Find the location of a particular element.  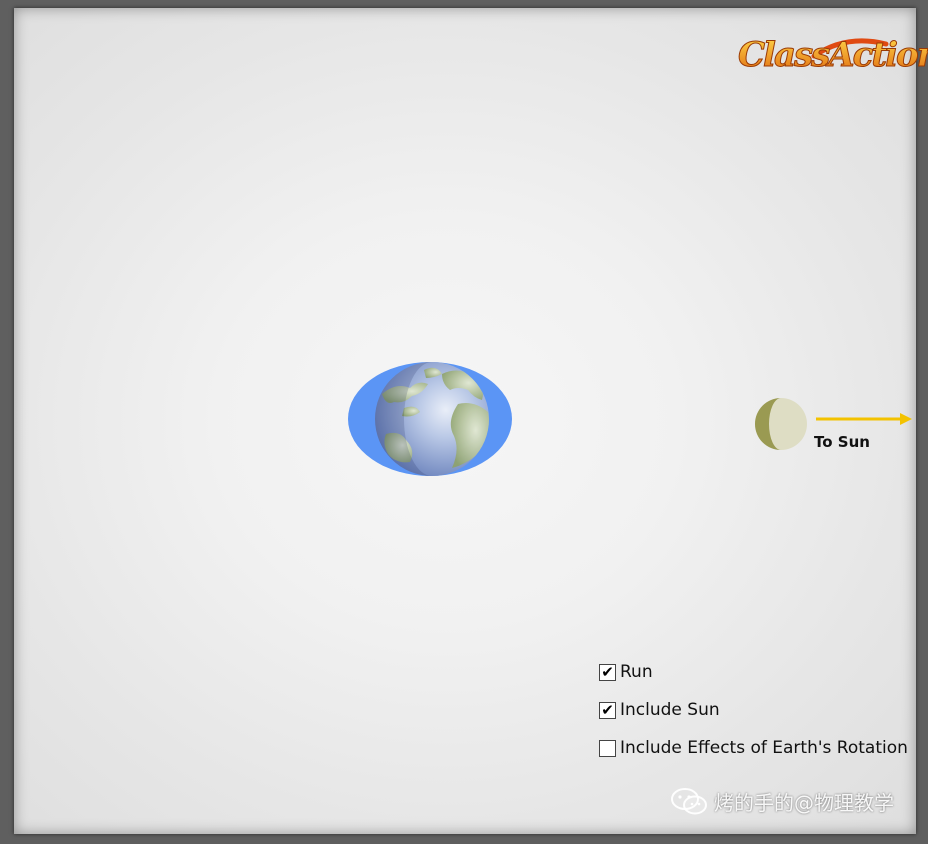

include-rotation-label: Include Effects of Earth's Rotation is located at coordinates (764, 748).